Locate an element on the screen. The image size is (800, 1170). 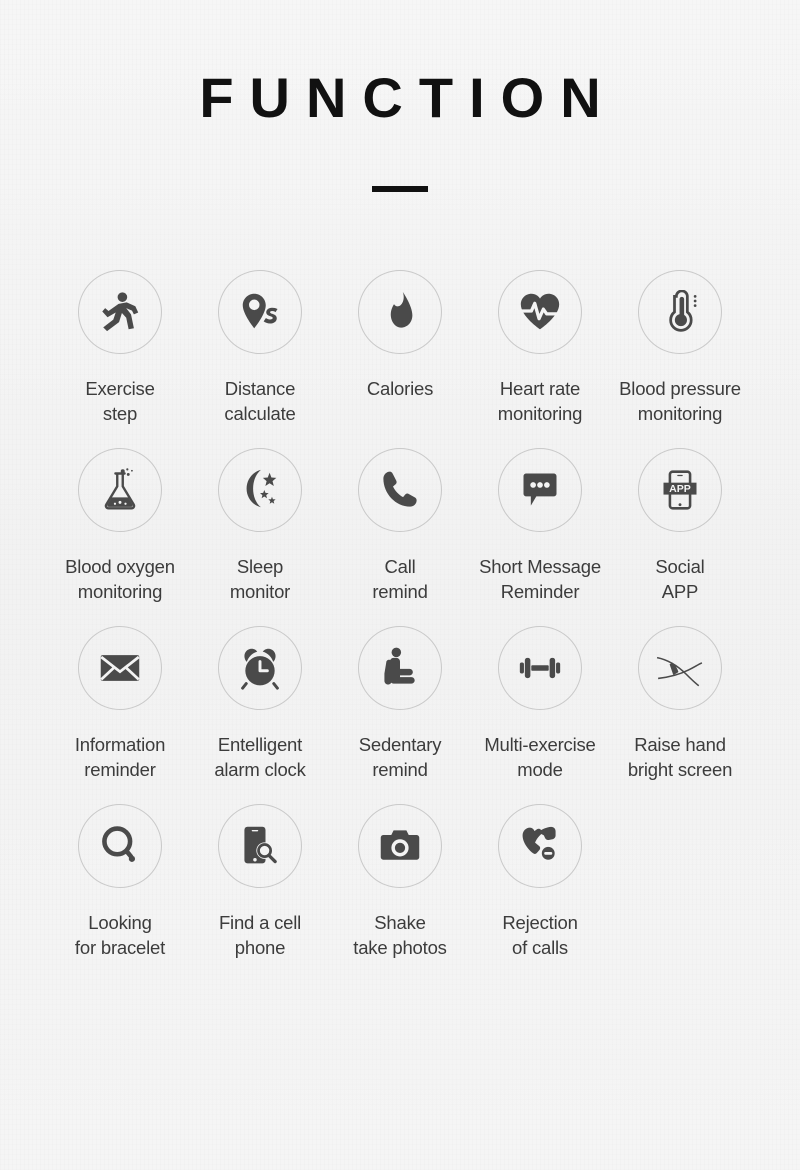
feature-item-shake-take-photos: Shake take photos is located at coordinates (400, 882).